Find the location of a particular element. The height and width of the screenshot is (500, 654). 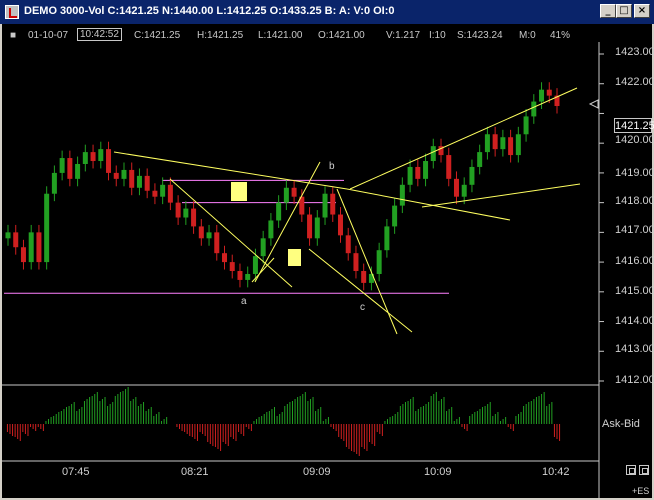

price-tick: 1415.00 is located at coordinates (634, 291).